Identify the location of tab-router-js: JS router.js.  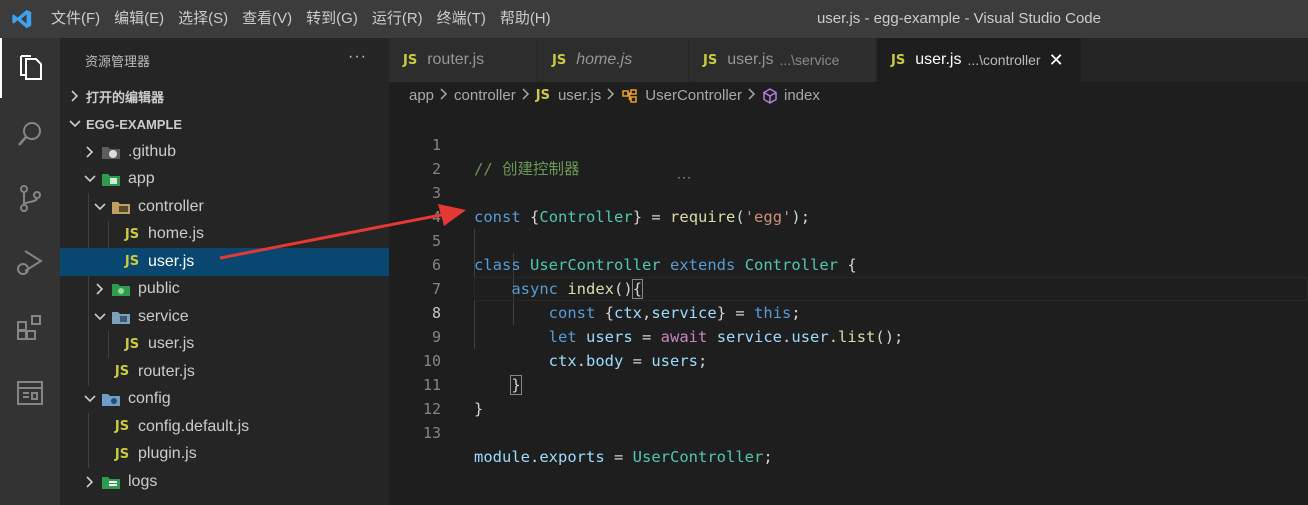
(463, 60).